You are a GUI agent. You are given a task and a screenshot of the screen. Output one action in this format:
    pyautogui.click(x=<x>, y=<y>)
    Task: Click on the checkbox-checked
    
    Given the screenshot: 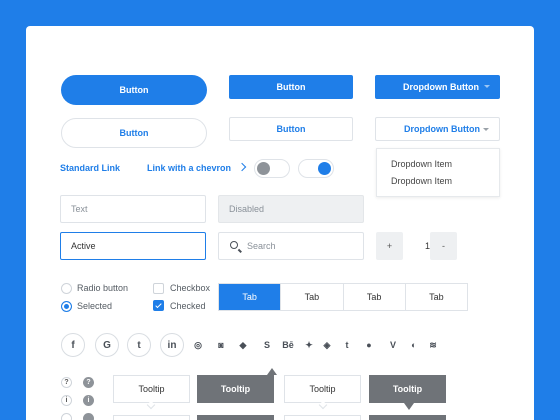 What is the action you would take?
    pyautogui.click(x=158, y=305)
    